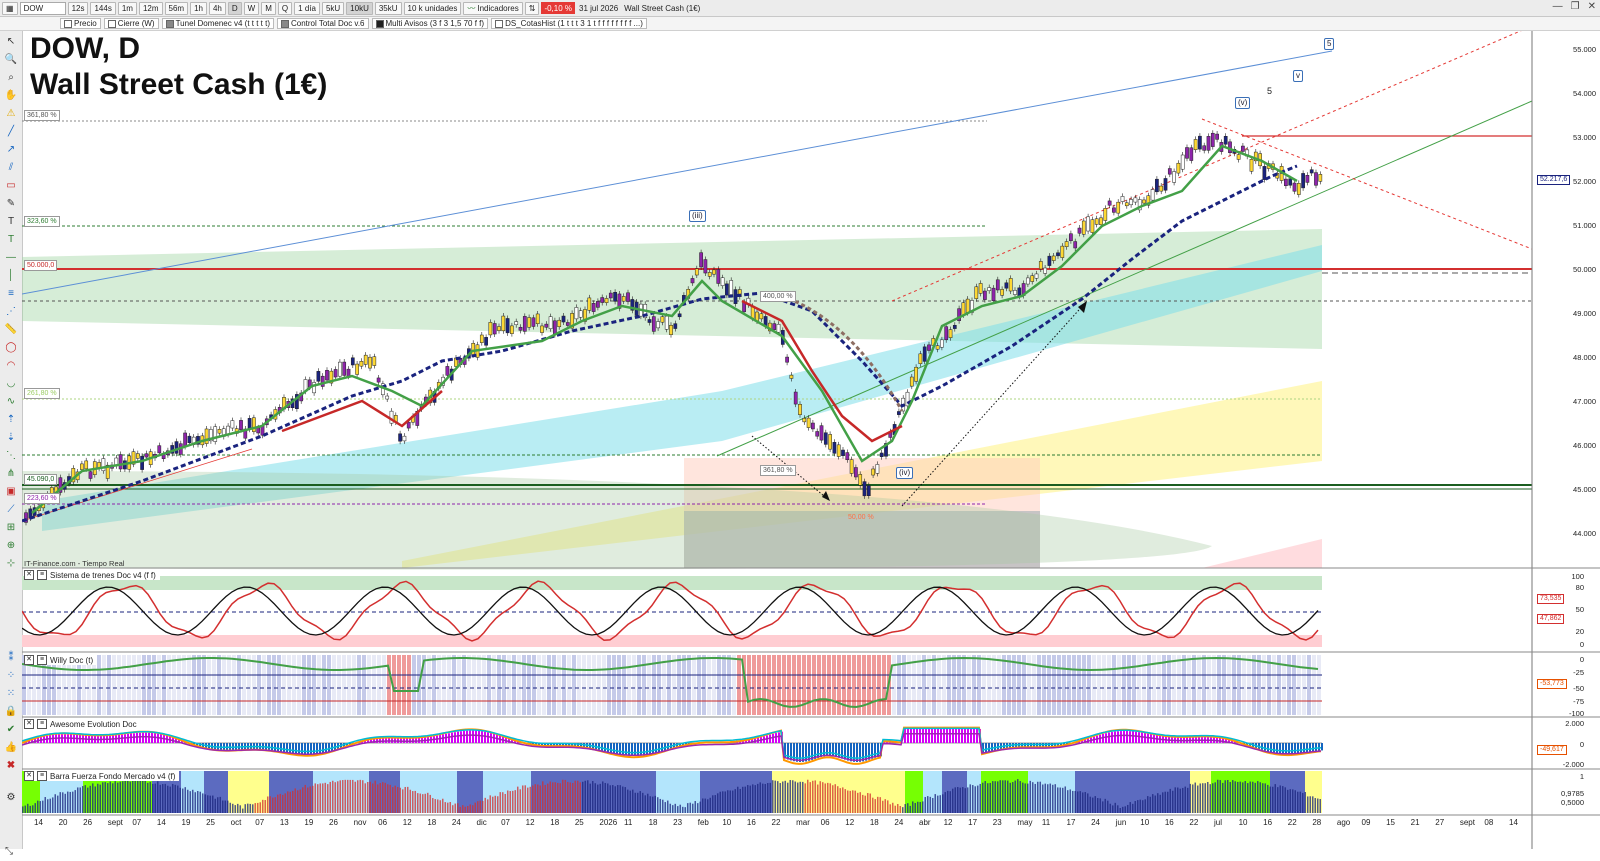 The height and width of the screenshot is (861, 1600). Describe the element at coordinates (131, 23) in the screenshot. I see `indicator-tab-close: Cierre (W)` at that location.